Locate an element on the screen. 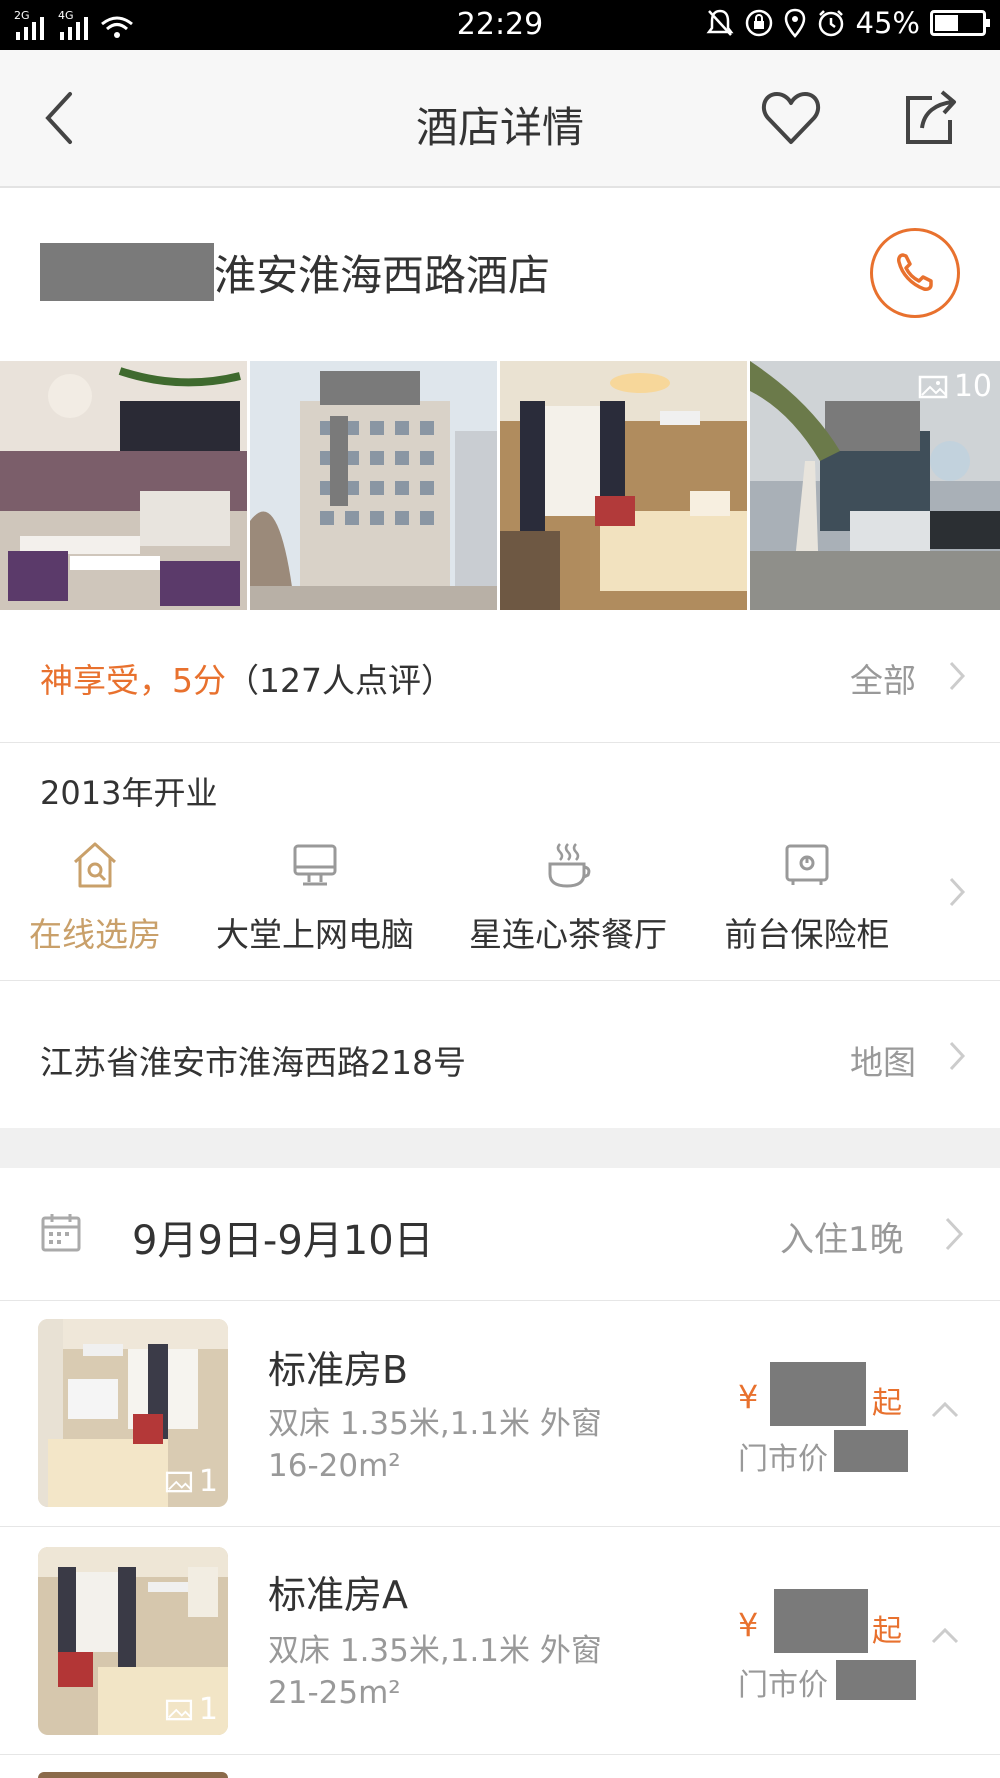 The height and width of the screenshot is (1778, 1000). phone-icon is located at coordinates (915, 272).